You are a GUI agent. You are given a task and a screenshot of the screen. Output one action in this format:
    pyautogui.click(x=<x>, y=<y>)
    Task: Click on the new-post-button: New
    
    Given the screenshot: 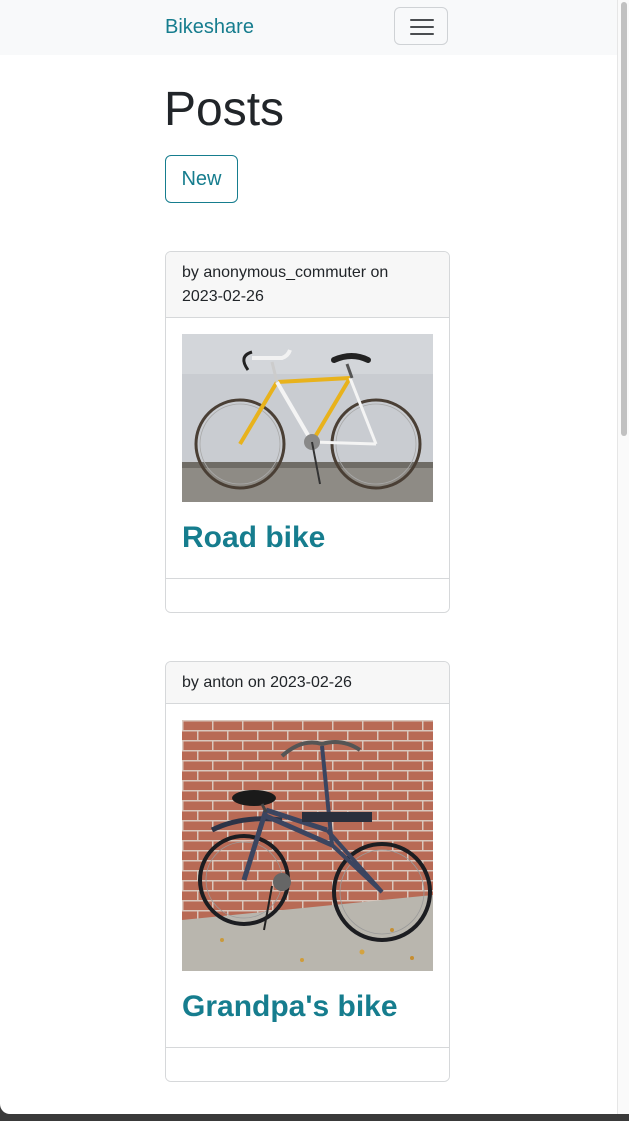 What is the action you would take?
    pyautogui.click(x=201, y=179)
    